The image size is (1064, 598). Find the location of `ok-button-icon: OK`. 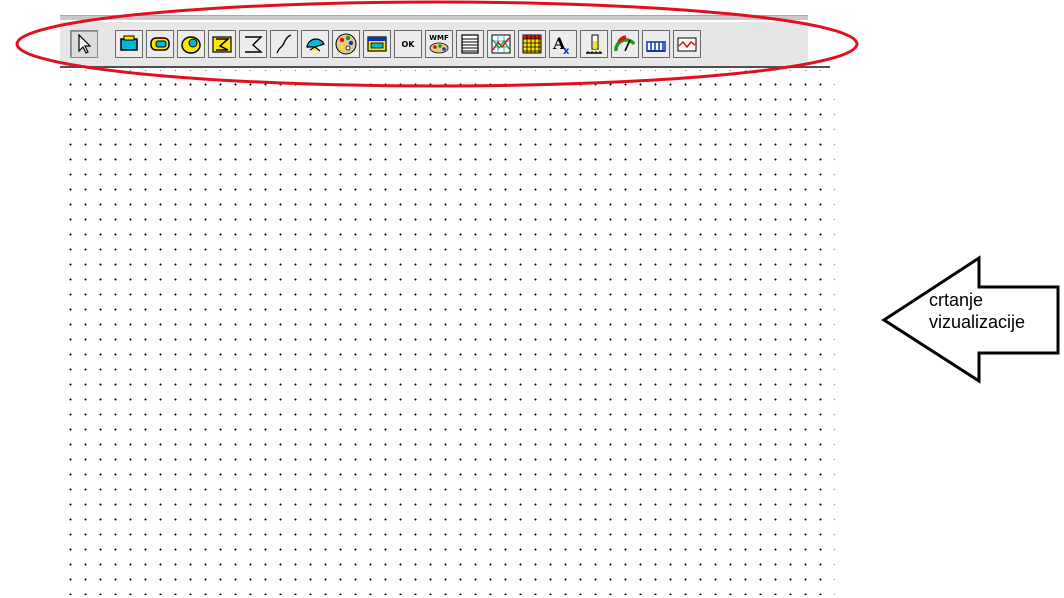

ok-button-icon: OK is located at coordinates (408, 44).